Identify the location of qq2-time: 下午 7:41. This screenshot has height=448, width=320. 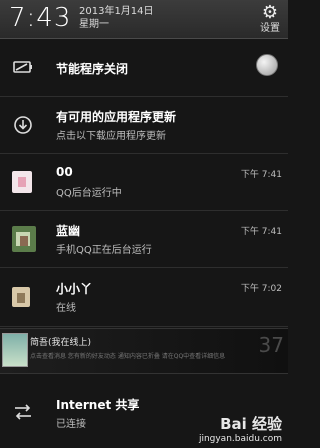
(261, 232).